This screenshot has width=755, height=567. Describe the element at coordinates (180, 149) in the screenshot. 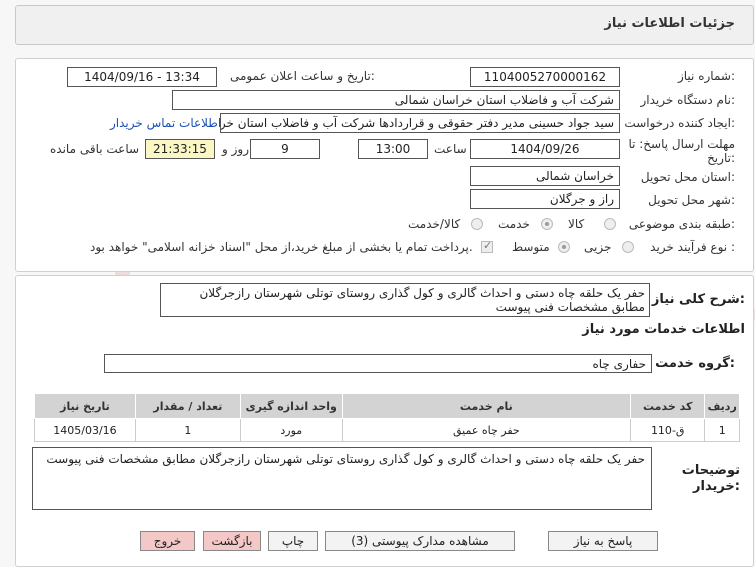

I see `remaining-time-field: 21:33:15` at that location.